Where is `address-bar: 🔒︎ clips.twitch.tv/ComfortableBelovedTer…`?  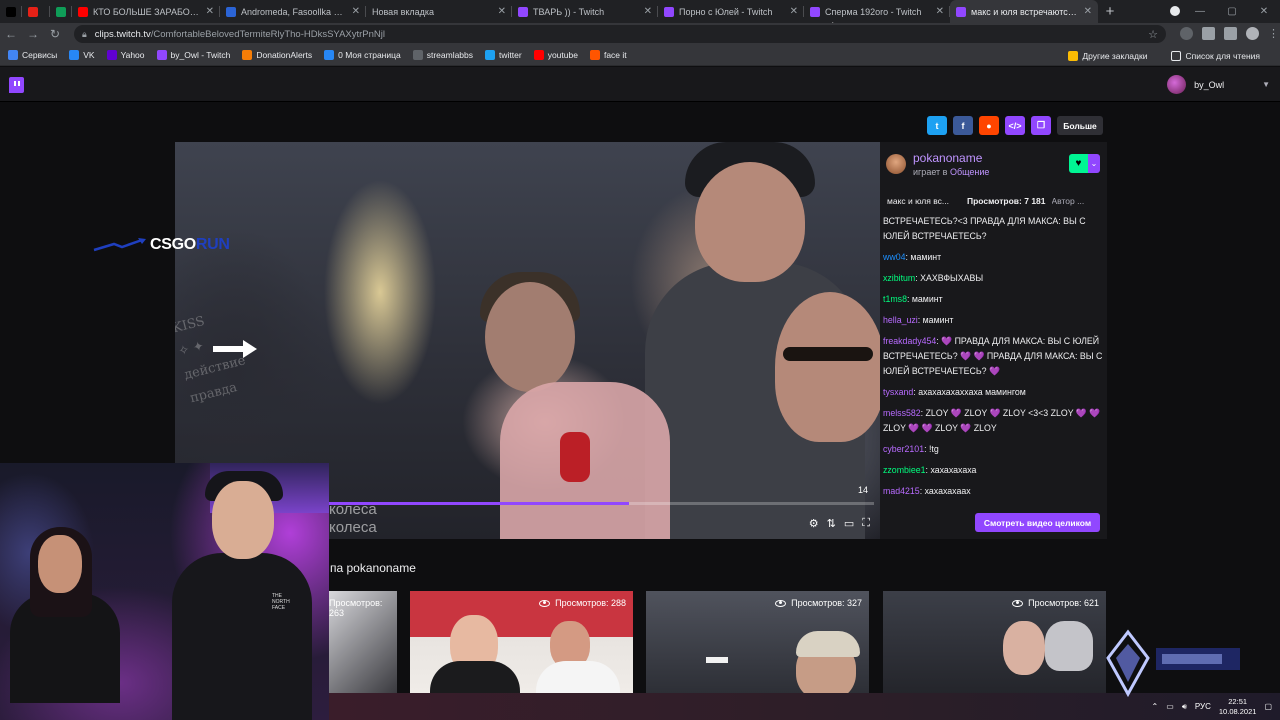
address-bar: 🔒︎ clips.twitch.tv/ComfortableBelovedTer… is located at coordinates (620, 34).